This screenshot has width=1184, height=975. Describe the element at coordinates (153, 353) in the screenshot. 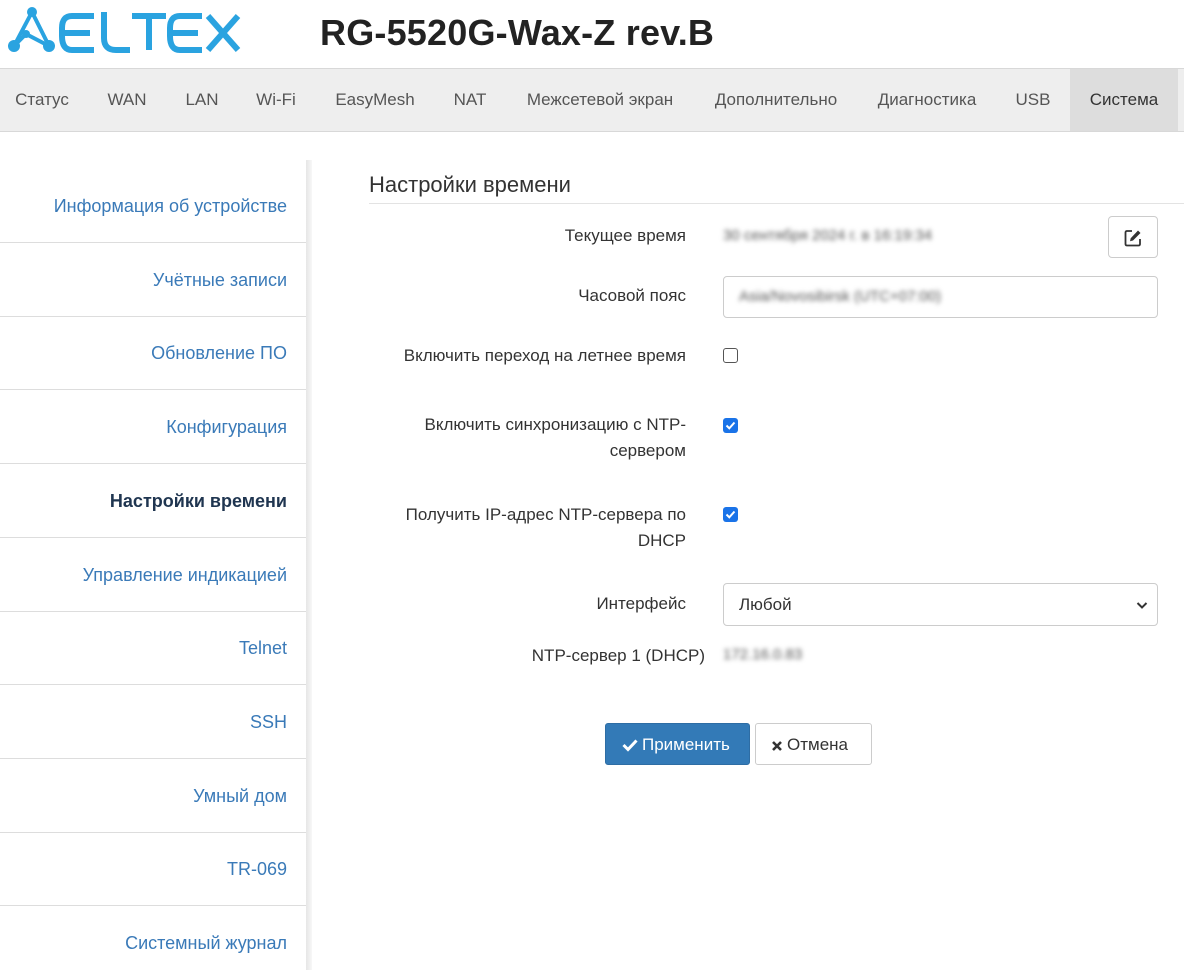

I see `sidebar-item-firmware-update: Обновление ПО` at that location.